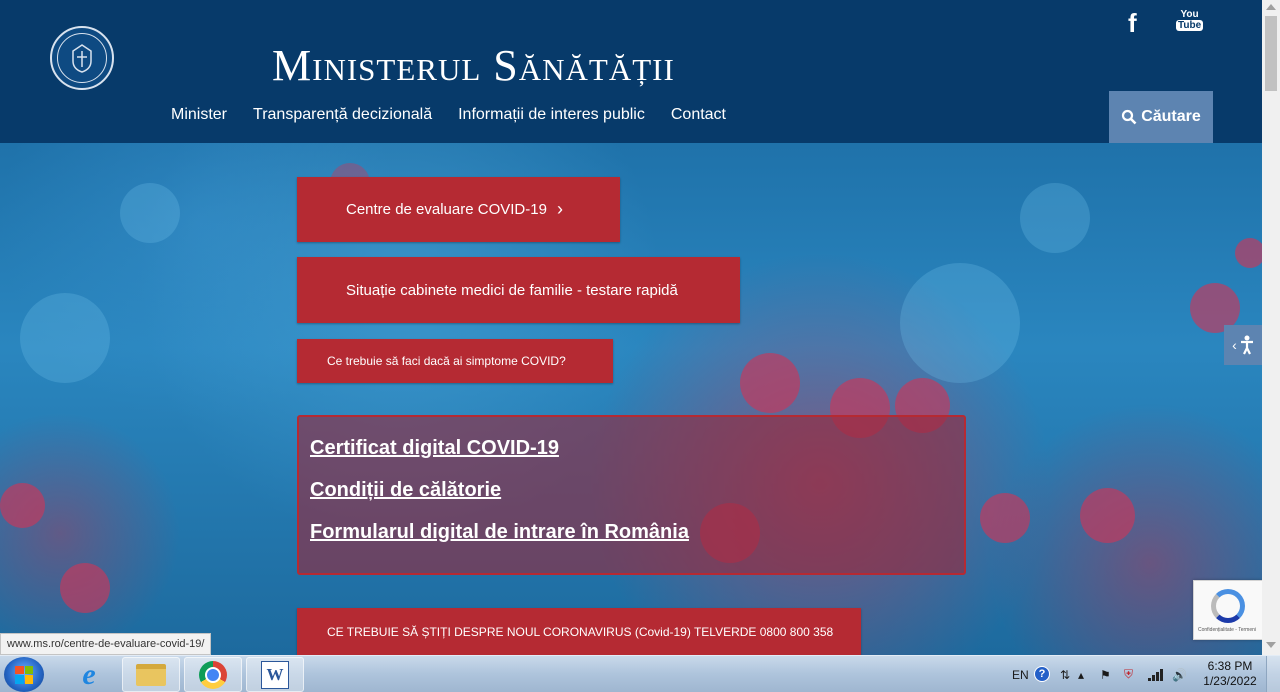 This screenshot has width=1280, height=692. What do you see at coordinates (1227, 630) in the screenshot?
I see `recaptcha-terms: Confidențialitate - Termeni` at bounding box center [1227, 630].